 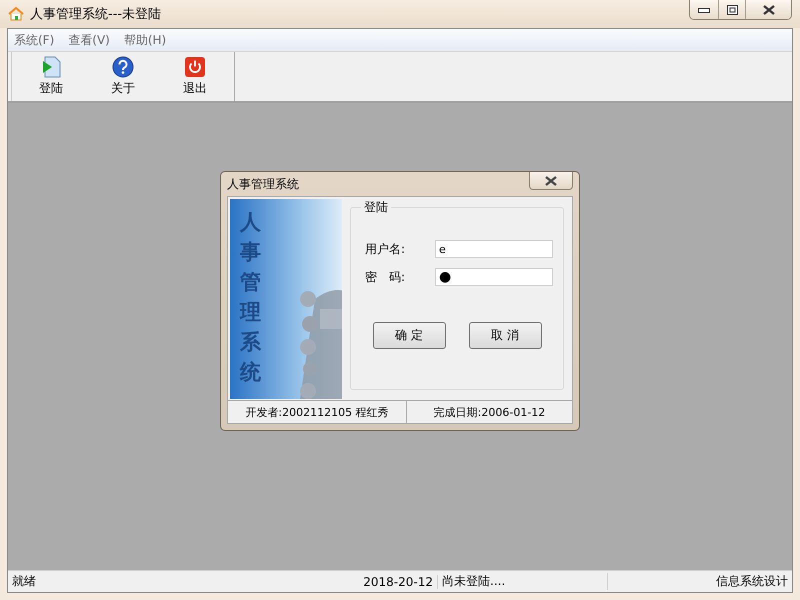 I want to click on menu-item: 系统(F), so click(x=34, y=40).